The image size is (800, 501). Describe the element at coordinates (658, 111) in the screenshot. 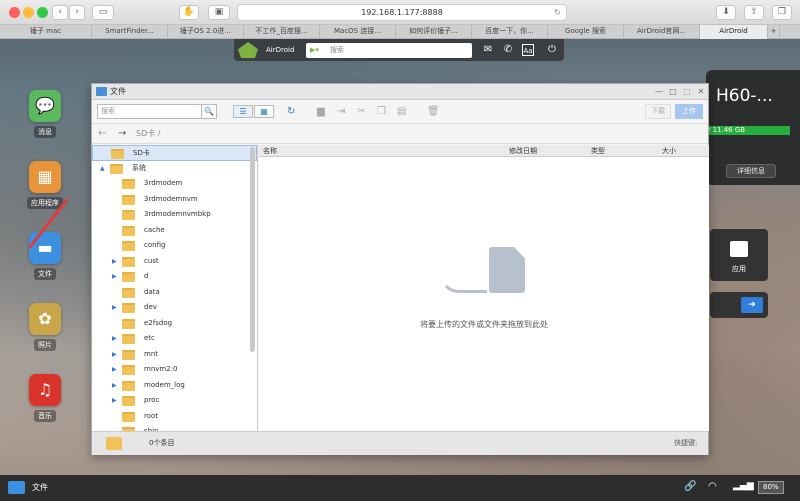

I see `download-button: 下载` at that location.